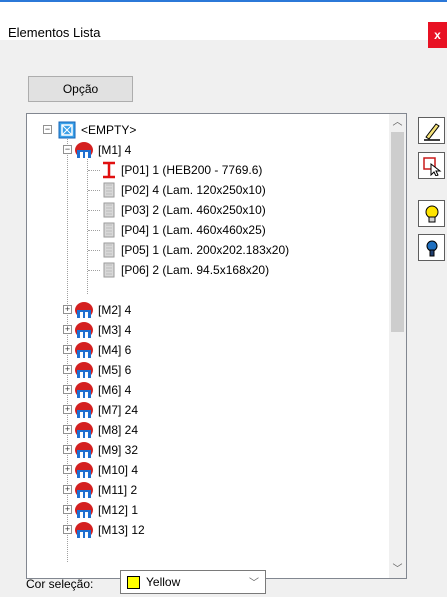 The height and width of the screenshot is (597, 447). I want to click on edit-button, so click(431, 130).